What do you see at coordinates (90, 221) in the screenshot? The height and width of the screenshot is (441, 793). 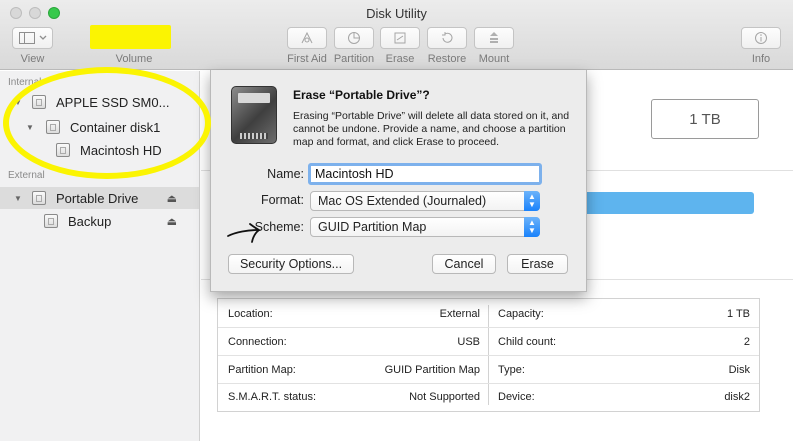 I see `sidebar-item-label: Backup` at bounding box center [90, 221].